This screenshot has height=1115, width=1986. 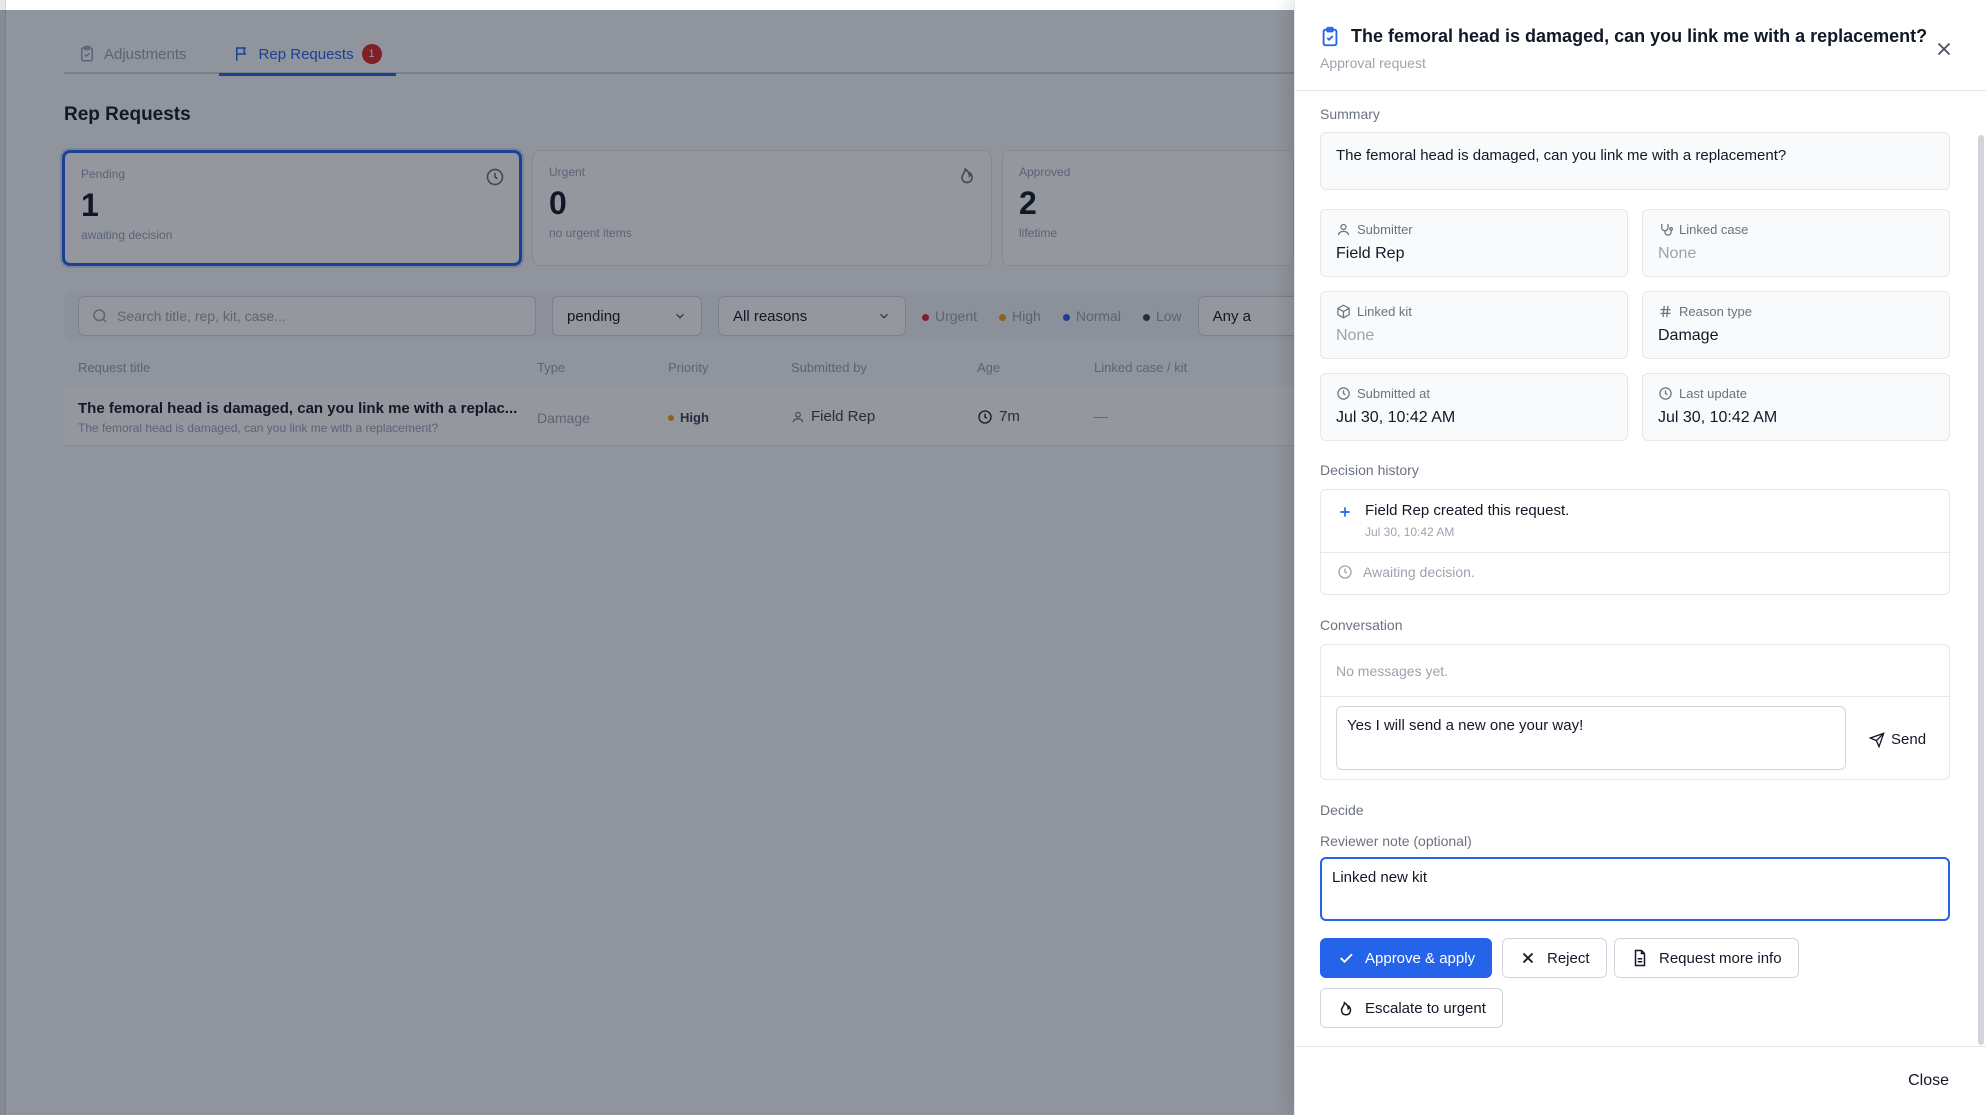 I want to click on history-text: Field Rep created this request., so click(x=1467, y=510).